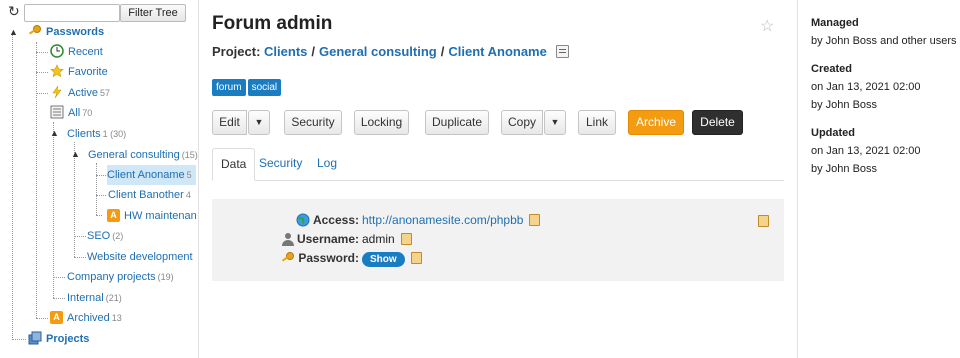  Describe the element at coordinates (94, 298) in the screenshot. I see `tree-item-internal: Internal (21)` at that location.